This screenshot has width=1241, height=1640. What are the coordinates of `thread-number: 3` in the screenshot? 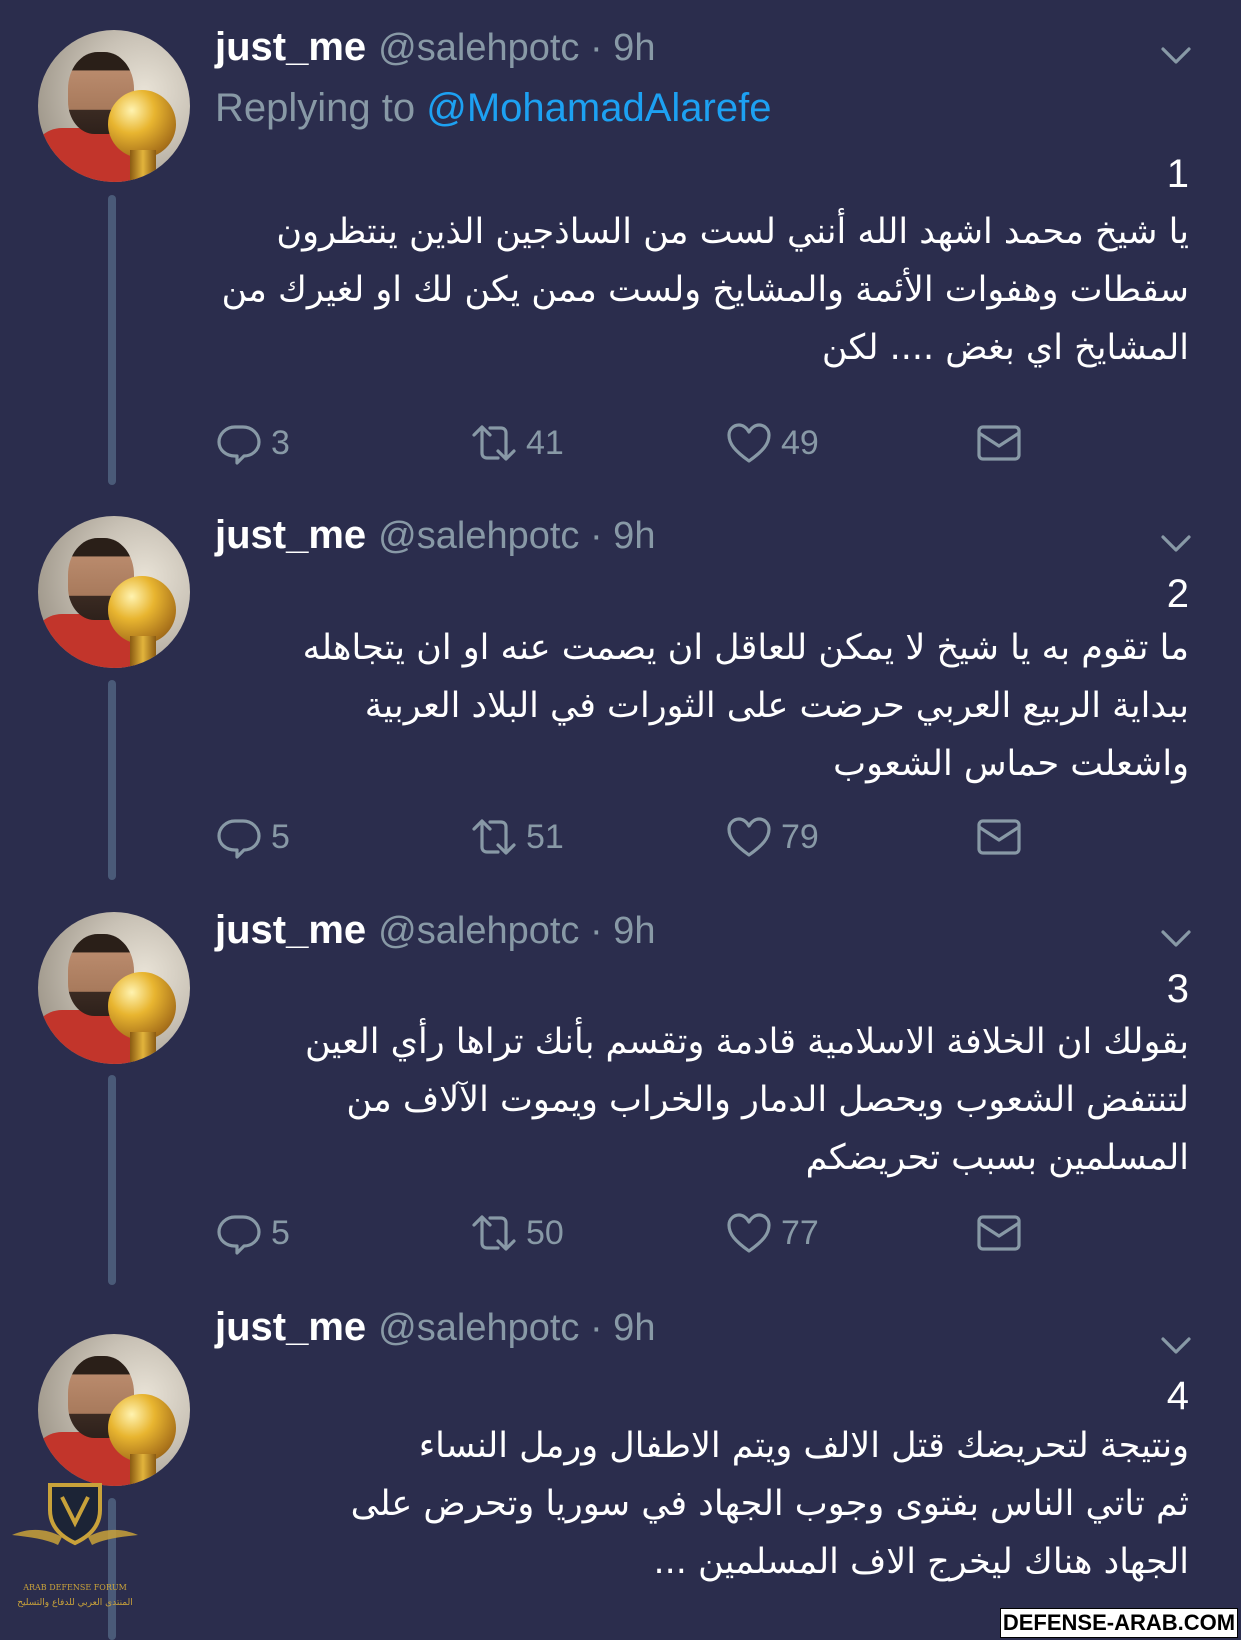 It's located at (1177, 989).